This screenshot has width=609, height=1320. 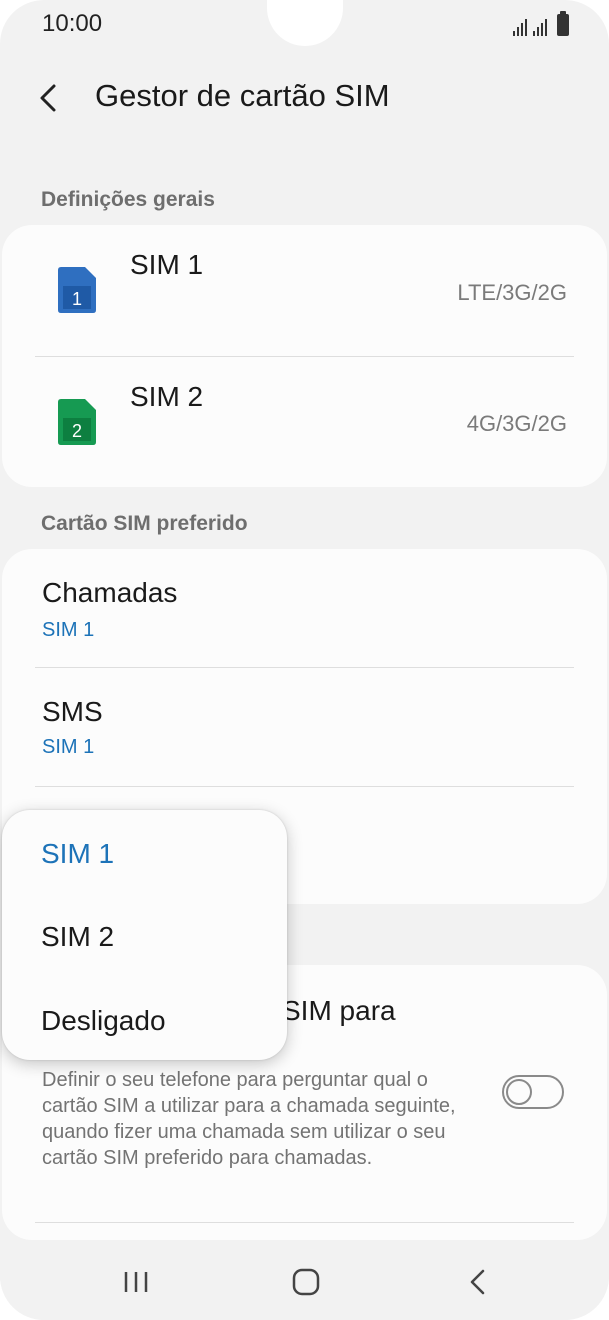 I want to click on sim-card-2-icon: 2, so click(x=77, y=422).